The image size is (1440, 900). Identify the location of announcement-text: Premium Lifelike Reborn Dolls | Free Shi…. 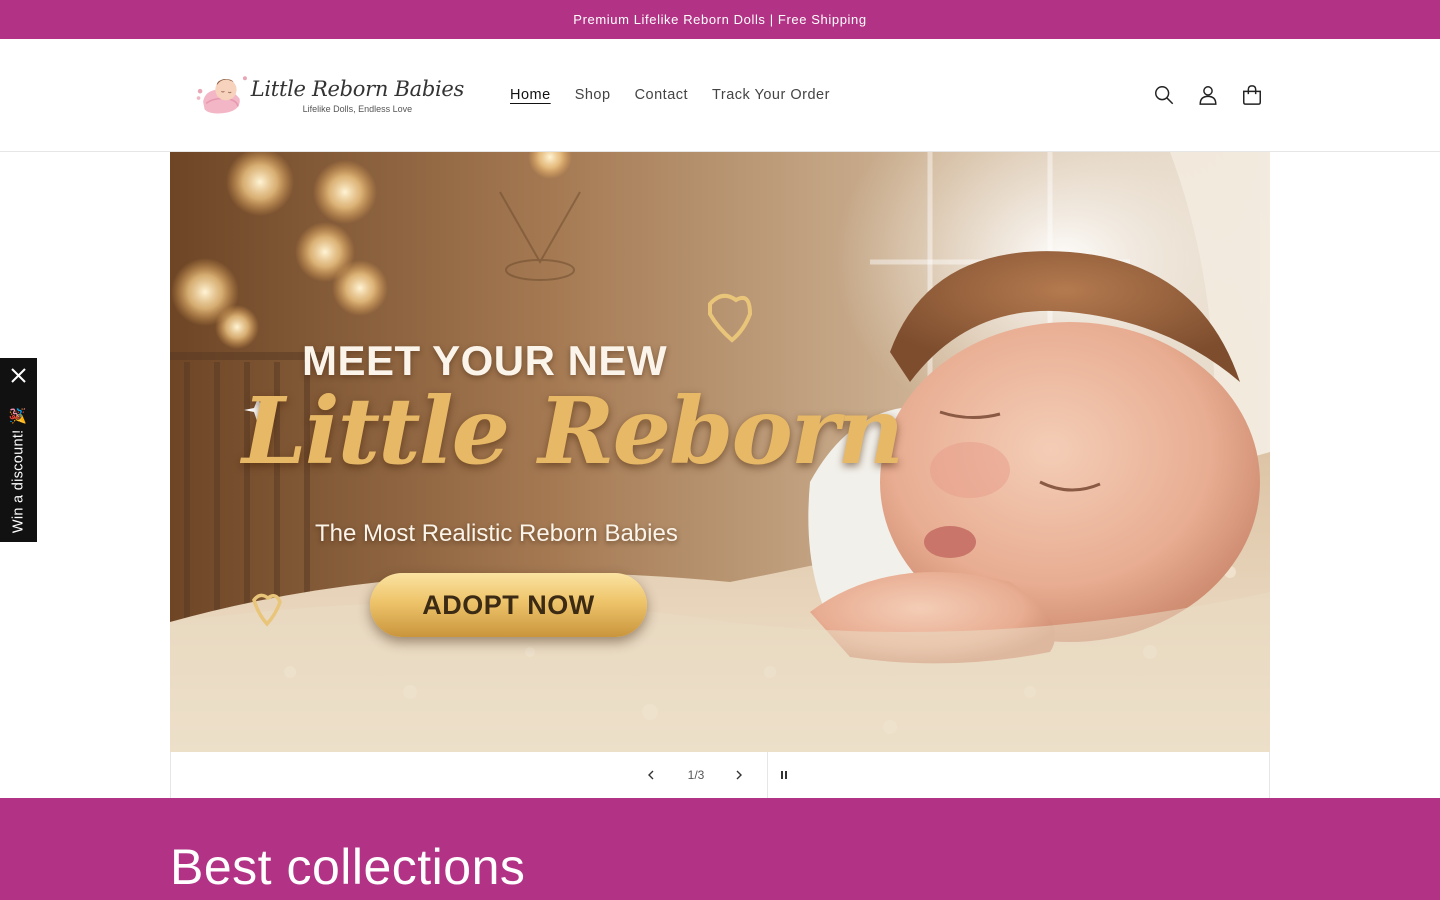
(720, 19).